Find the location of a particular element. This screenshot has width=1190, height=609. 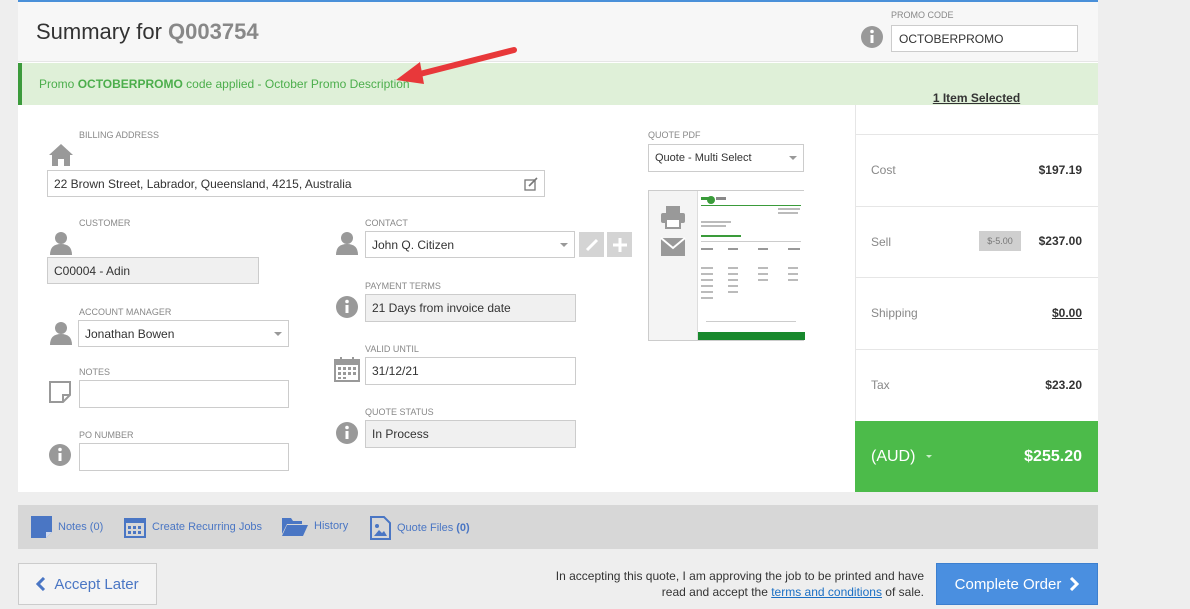

quote-status-value: In Process is located at coordinates (400, 434).